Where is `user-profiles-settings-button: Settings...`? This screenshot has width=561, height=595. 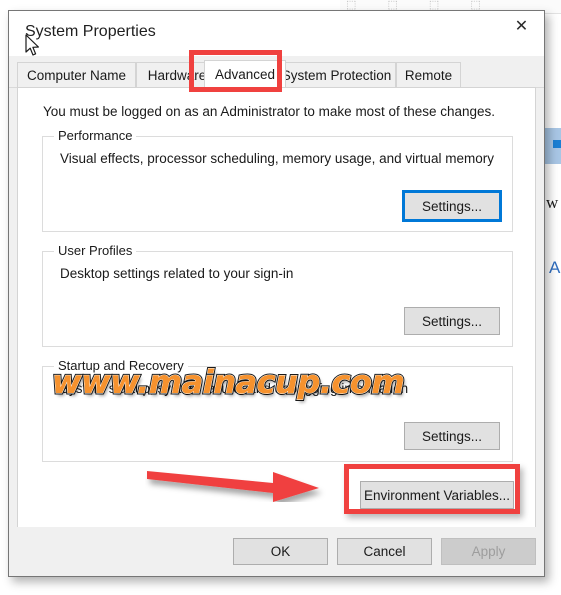
user-profiles-settings-button: Settings... is located at coordinates (452, 321).